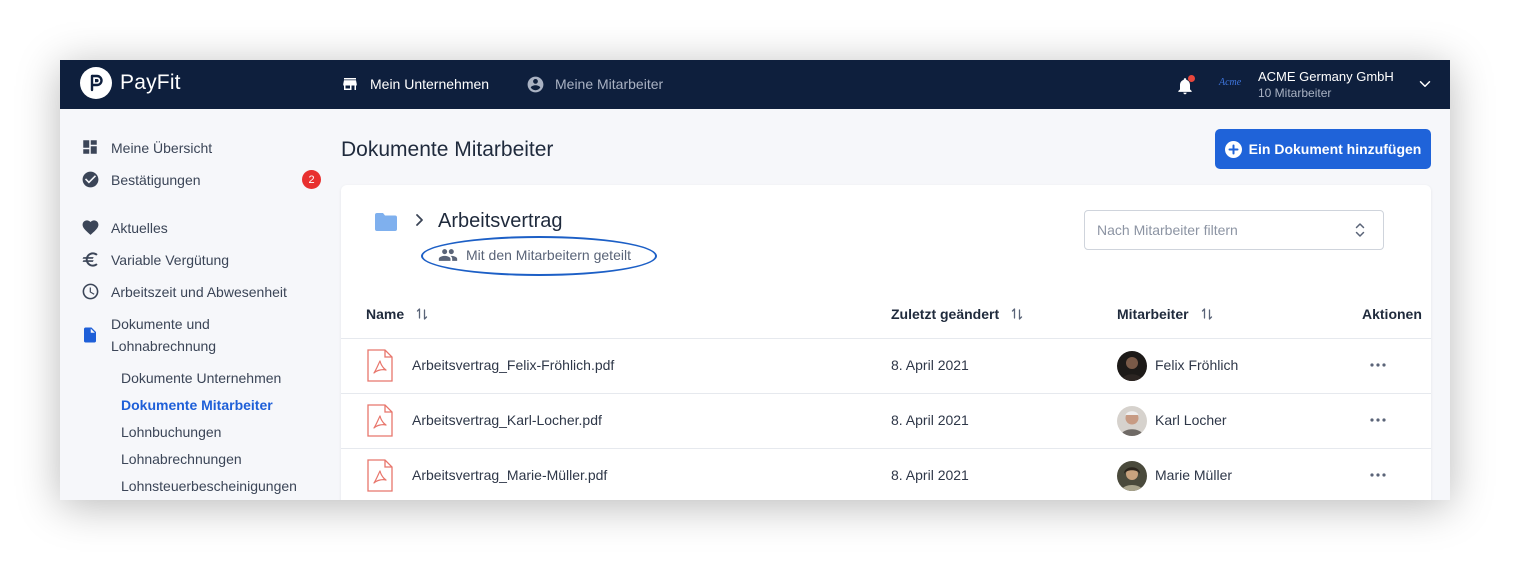 The height and width of the screenshot is (580, 1530). I want to click on company-name: ACME Germany GmbH, so click(1326, 76).